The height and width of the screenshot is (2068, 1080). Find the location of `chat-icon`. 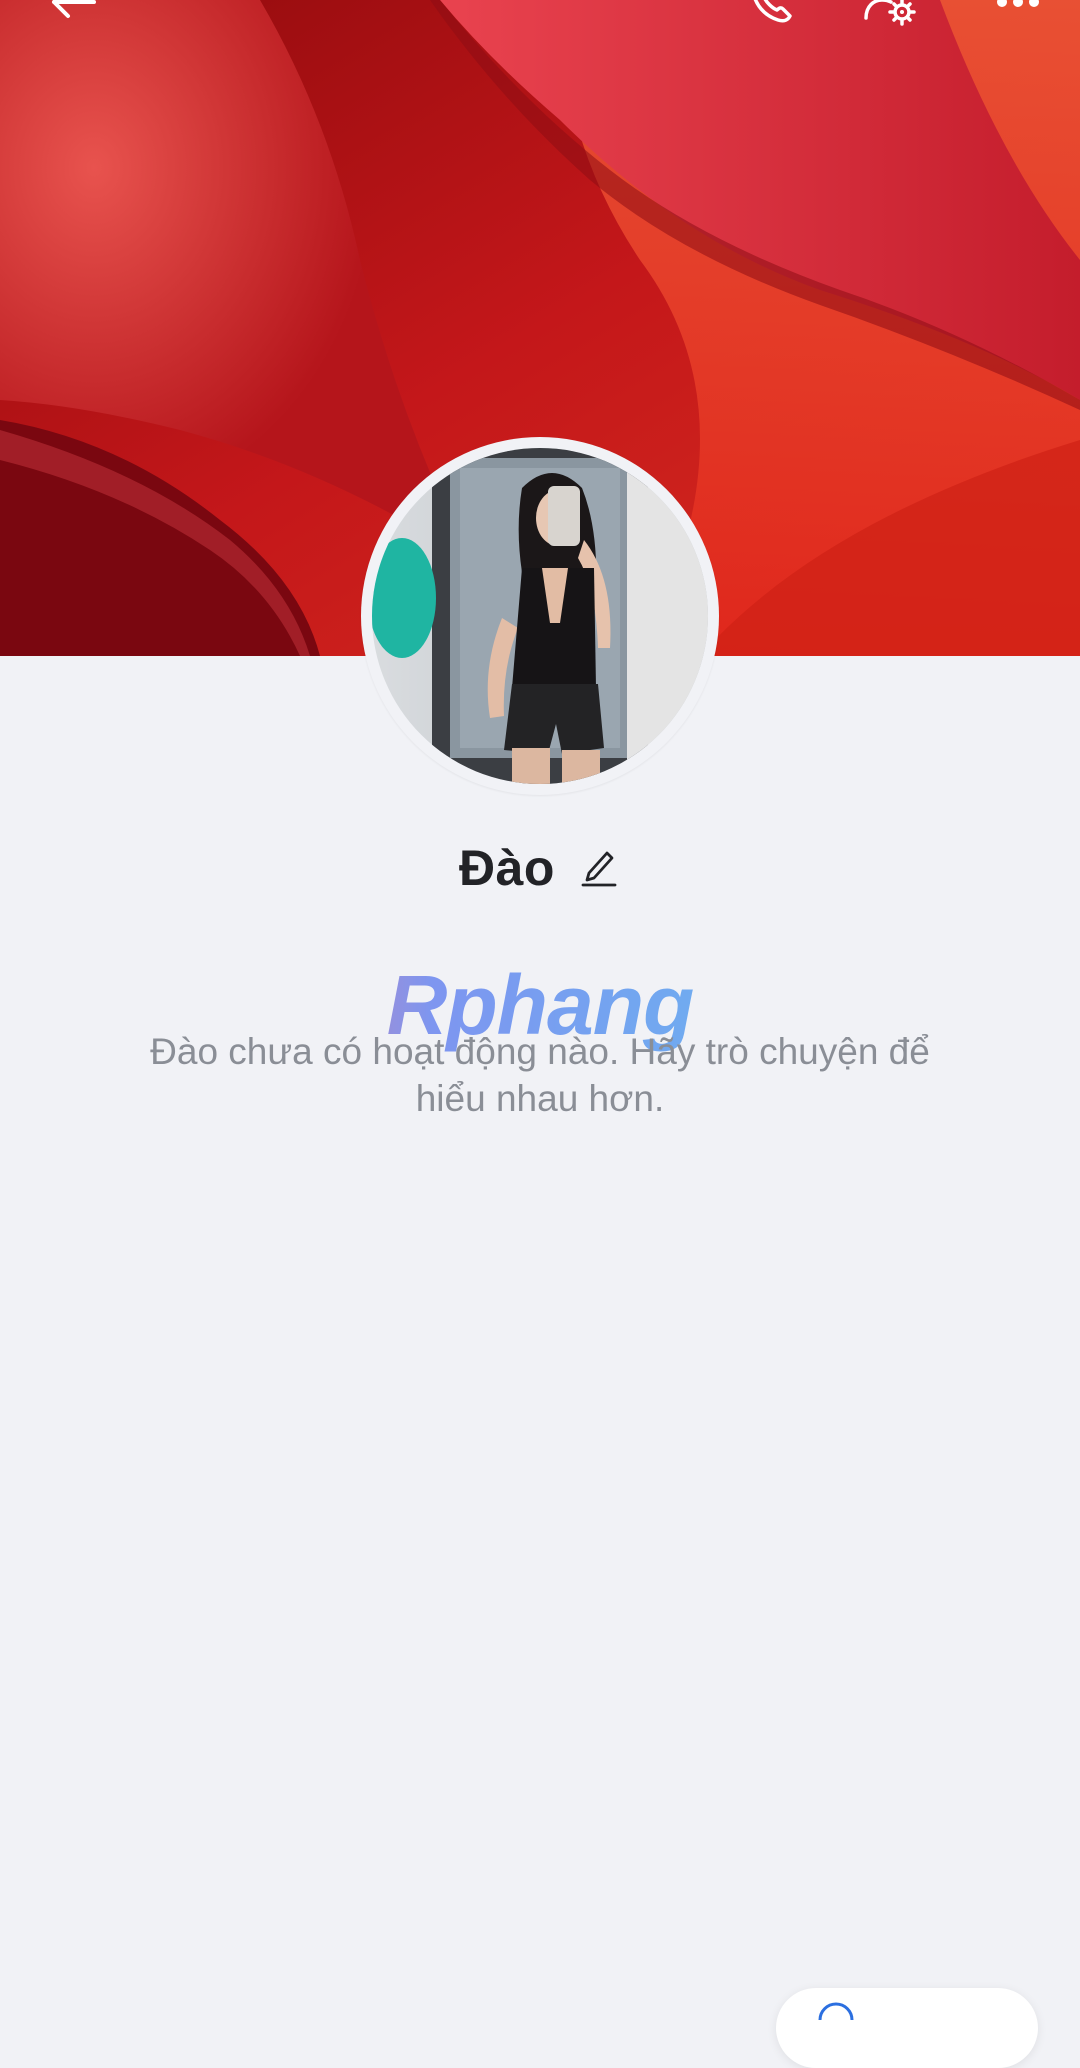

chat-icon is located at coordinates (836, 2020).